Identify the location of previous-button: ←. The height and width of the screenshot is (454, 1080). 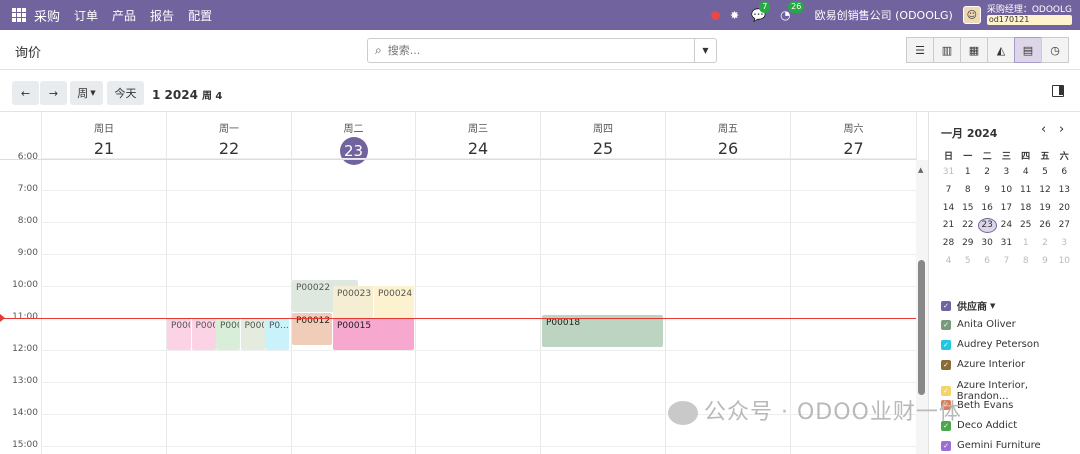
(25, 93).